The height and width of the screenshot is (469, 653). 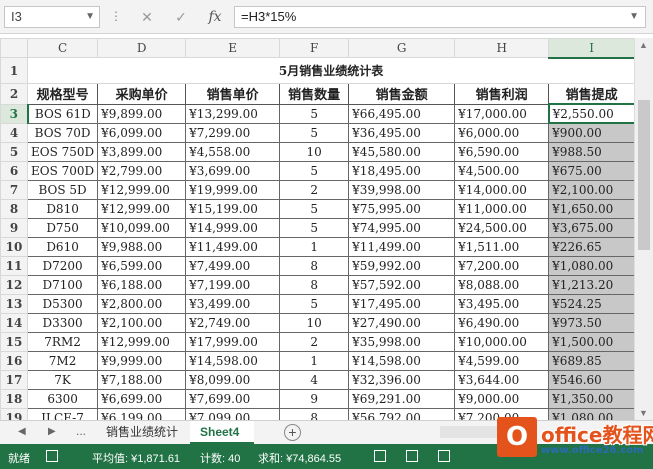 I want to click on cell-model: D610, so click(x=62, y=246).